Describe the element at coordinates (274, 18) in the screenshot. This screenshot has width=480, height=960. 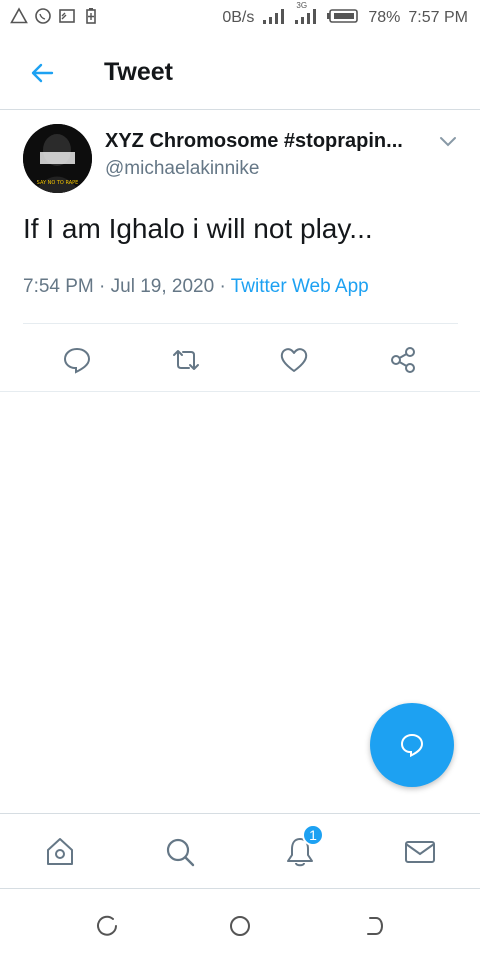
I see `signal-icon` at that location.